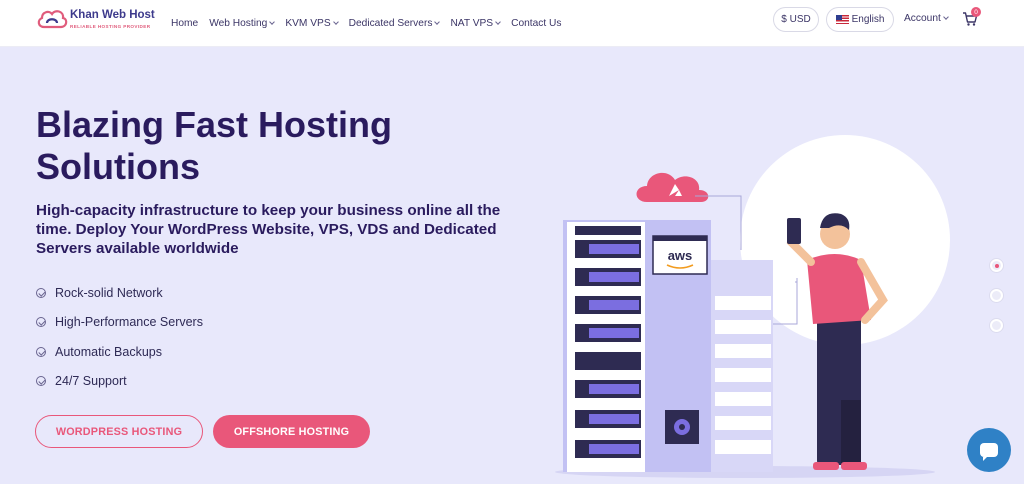  I want to click on cloud-logo-icon, so click(52, 19).